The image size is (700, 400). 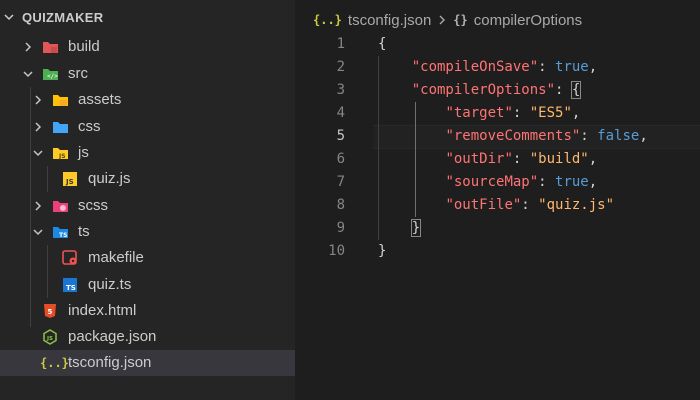 What do you see at coordinates (382, 251) in the screenshot?
I see `json-brace: }` at bounding box center [382, 251].